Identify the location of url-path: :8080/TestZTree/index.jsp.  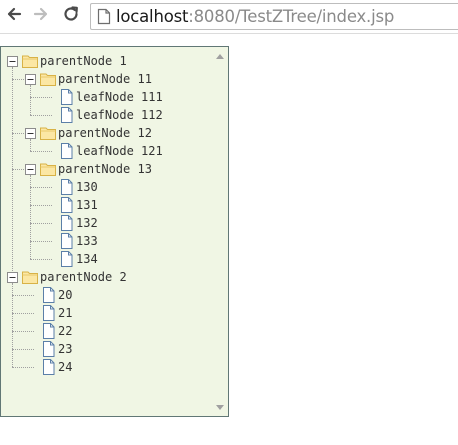
(291, 16).